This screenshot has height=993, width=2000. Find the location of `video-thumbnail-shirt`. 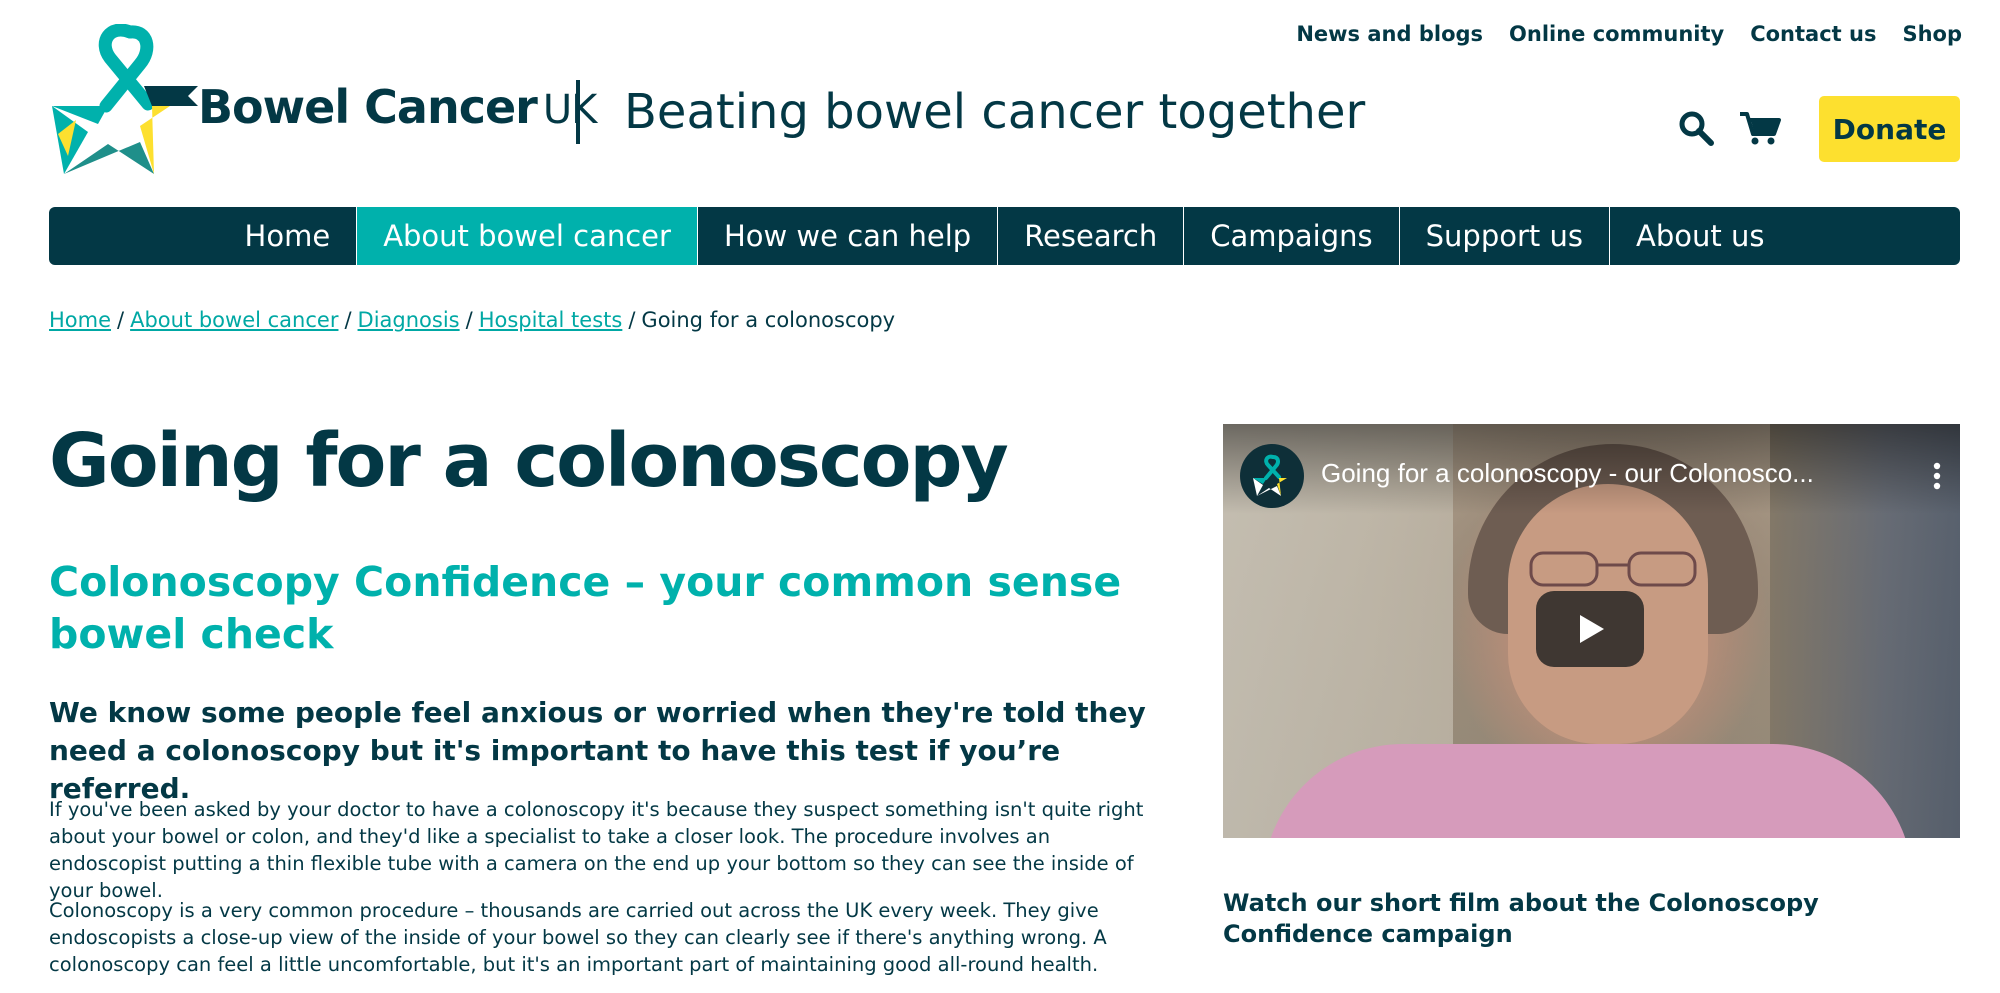

video-thumbnail-shirt is located at coordinates (1588, 791).